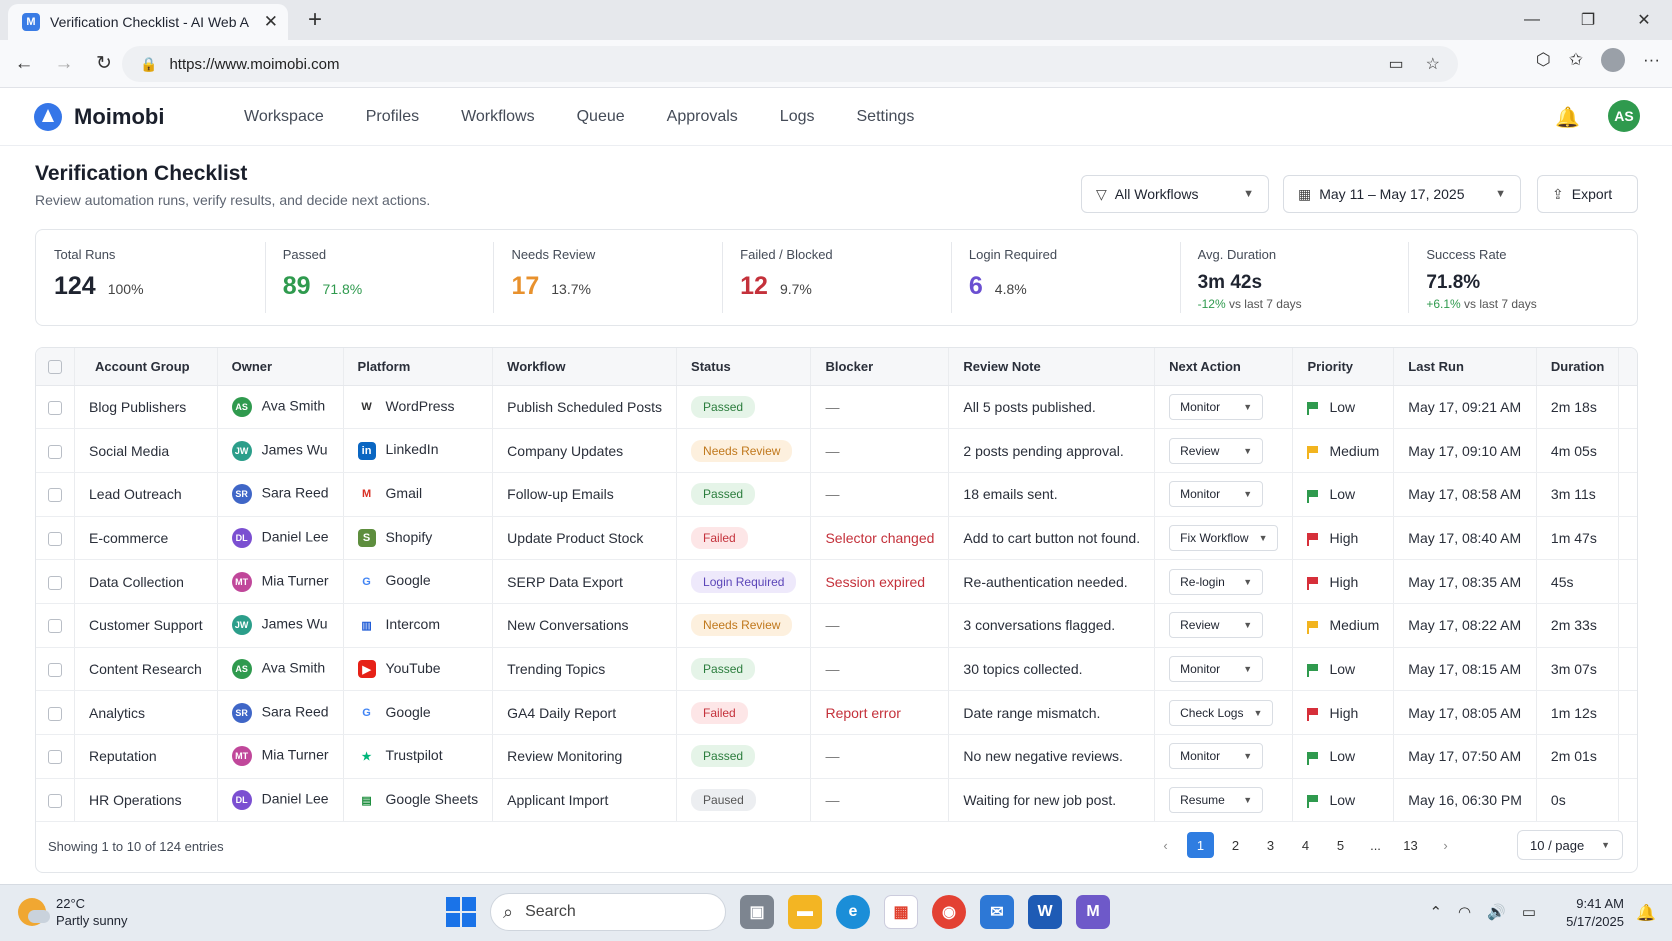 This screenshot has width=1672, height=941. What do you see at coordinates (1343, 367) in the screenshot?
I see `col-priority: Priority` at bounding box center [1343, 367].